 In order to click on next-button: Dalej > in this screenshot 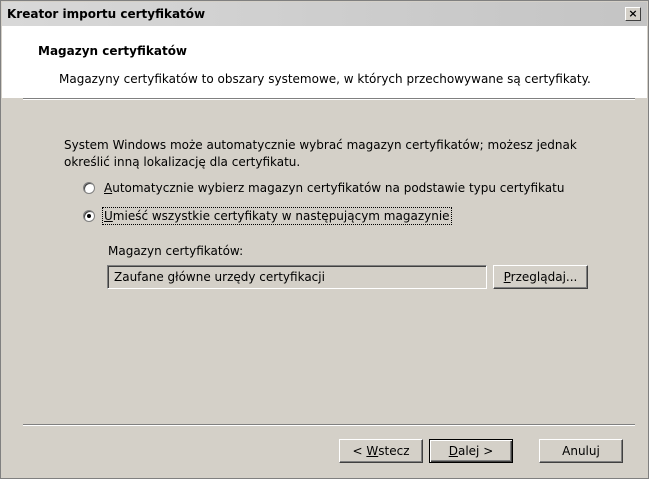, I will do `click(471, 451)`.